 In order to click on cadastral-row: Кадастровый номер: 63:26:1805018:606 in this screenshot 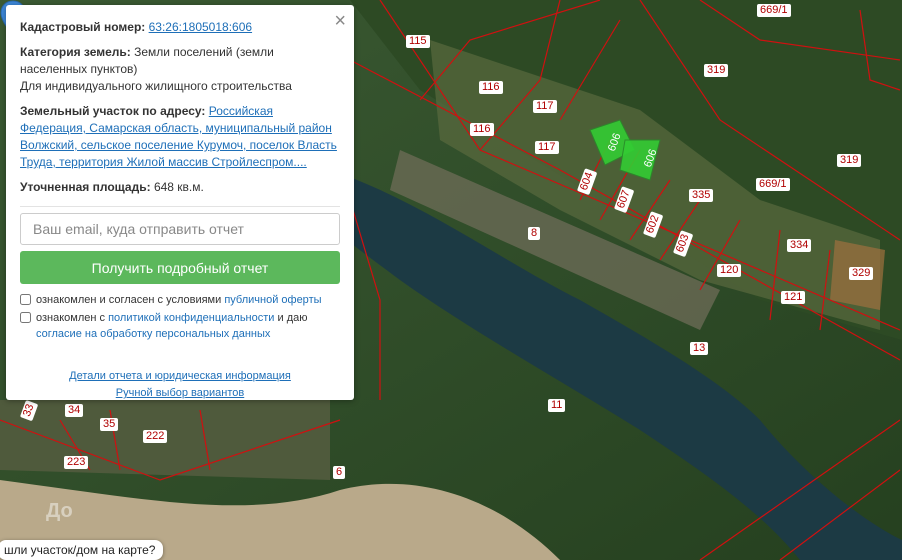, I will do `click(180, 27)`.